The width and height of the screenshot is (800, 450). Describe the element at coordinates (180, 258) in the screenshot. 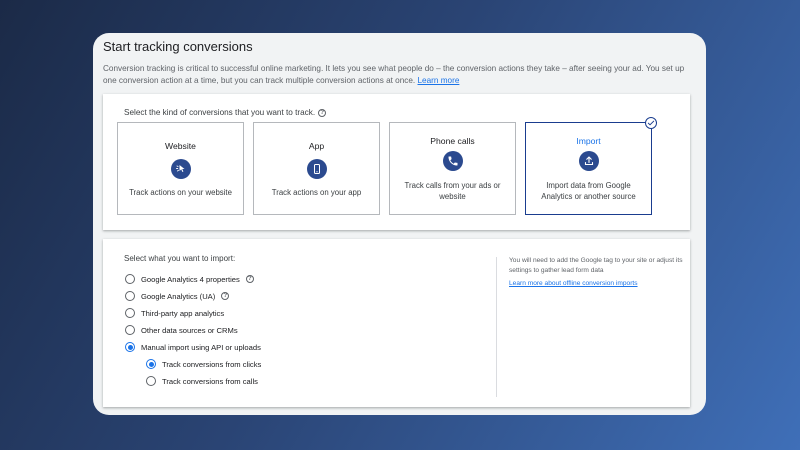

I see `import-source-label: Select what you want to import:` at that location.